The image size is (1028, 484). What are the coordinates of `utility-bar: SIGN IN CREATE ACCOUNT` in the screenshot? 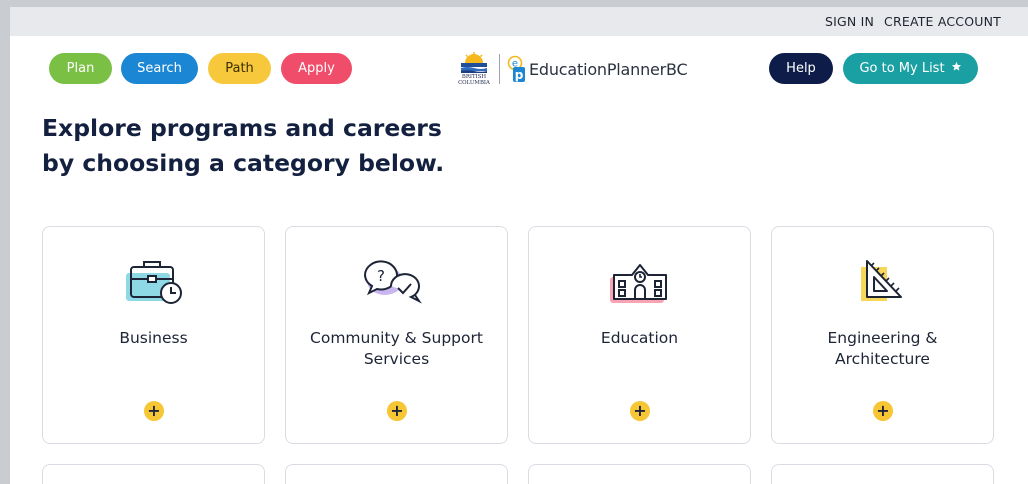 It's located at (519, 21).